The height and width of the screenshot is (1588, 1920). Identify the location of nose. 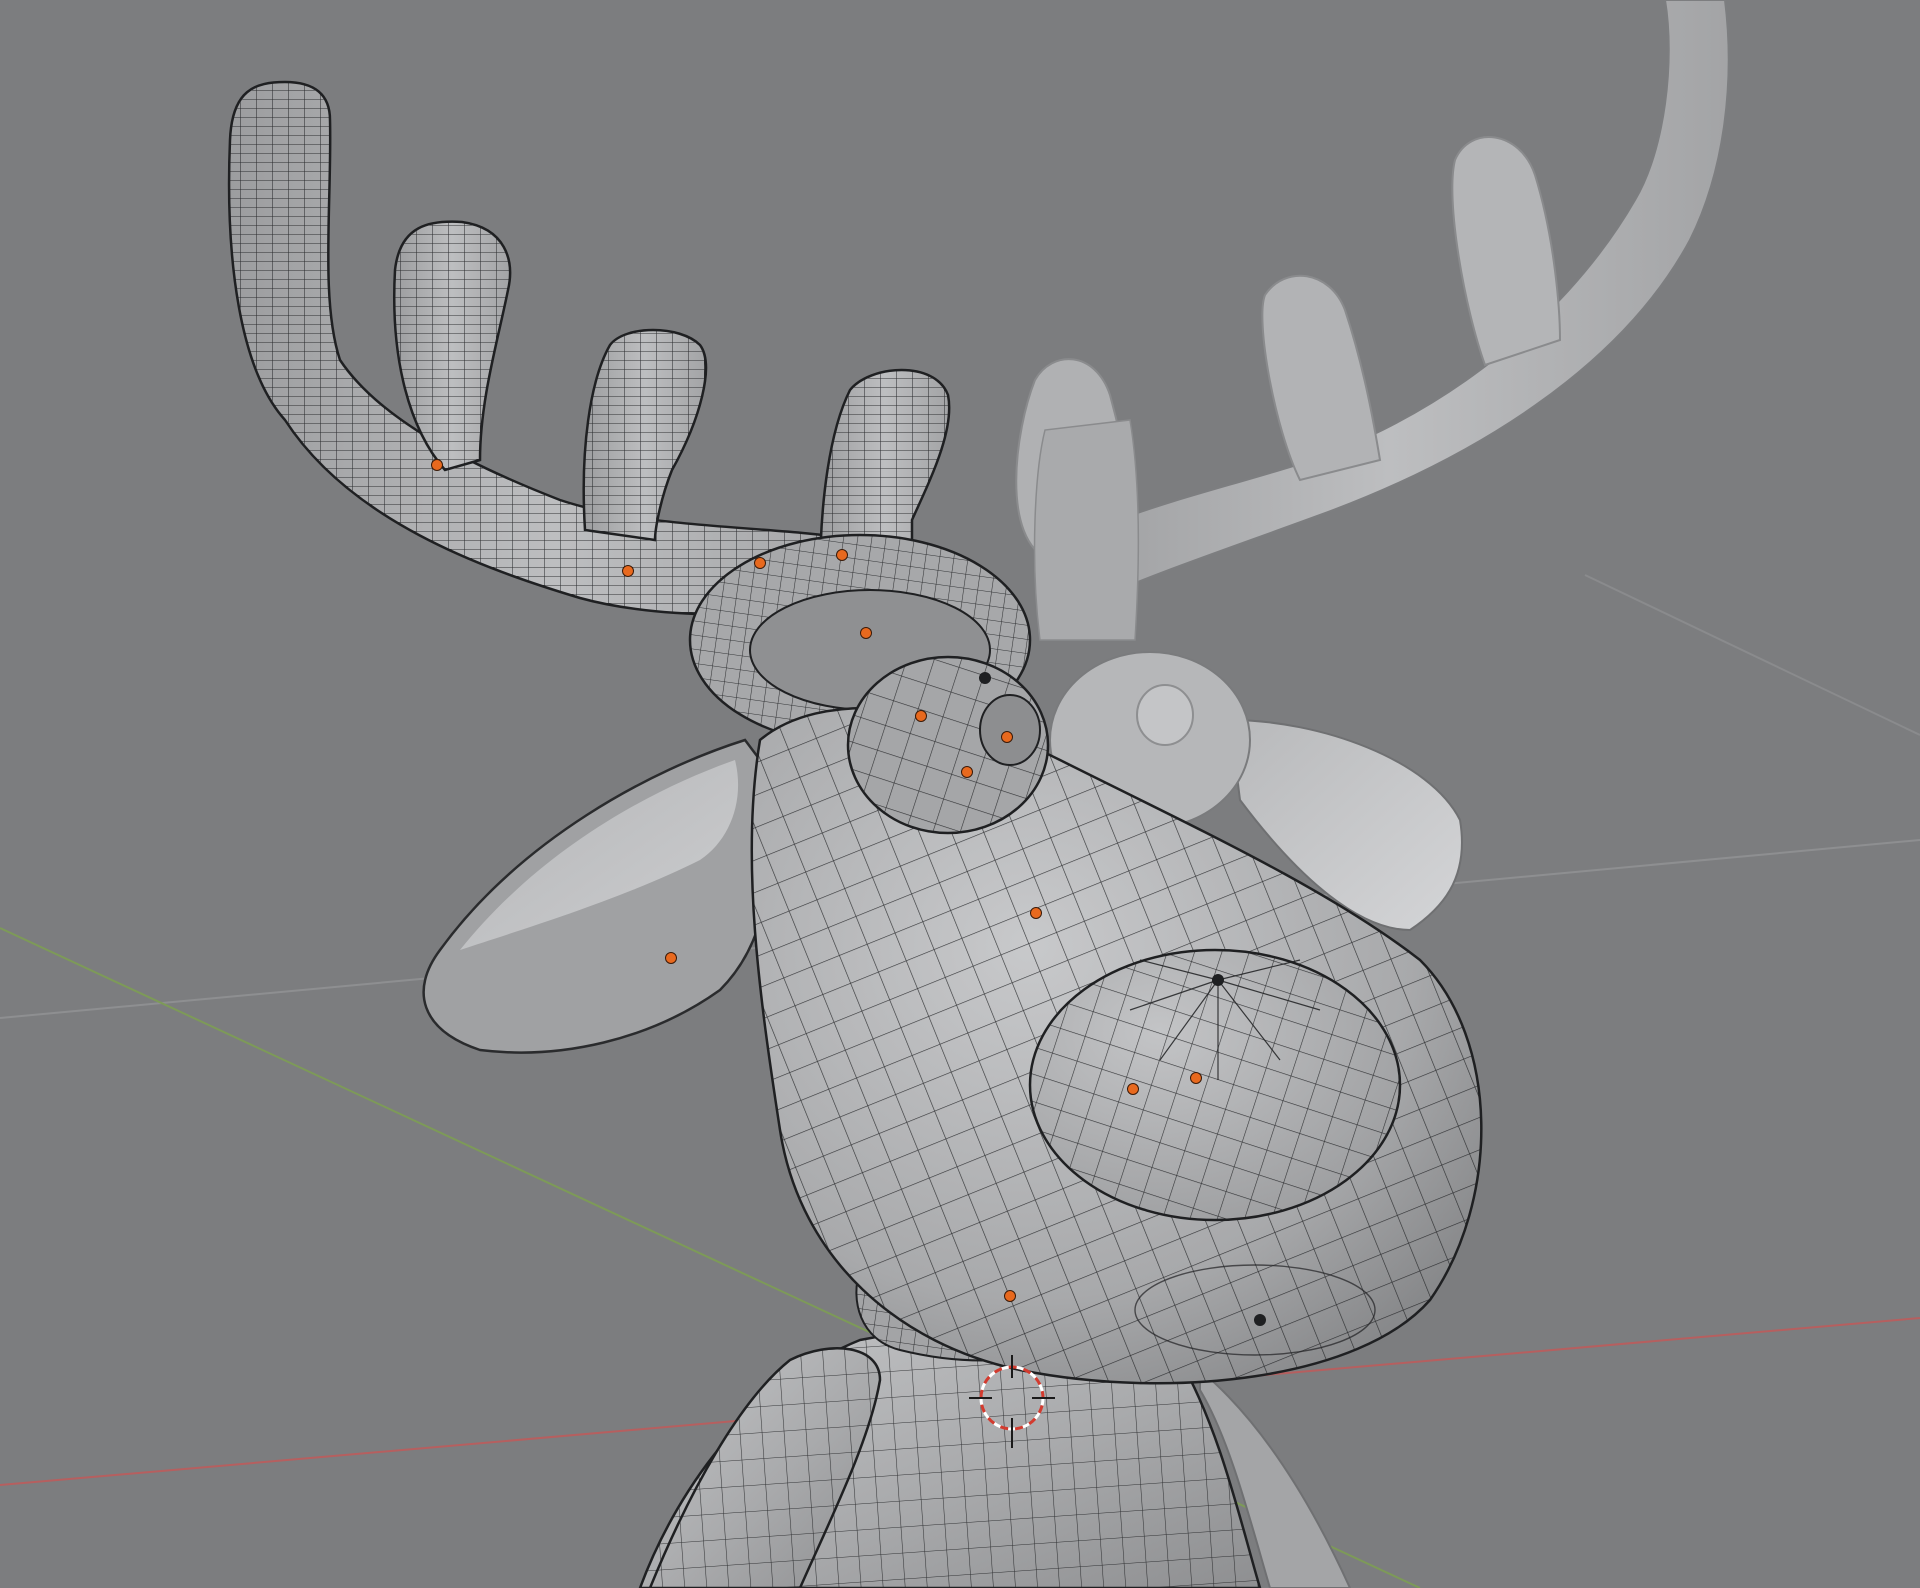
(1215, 1085).